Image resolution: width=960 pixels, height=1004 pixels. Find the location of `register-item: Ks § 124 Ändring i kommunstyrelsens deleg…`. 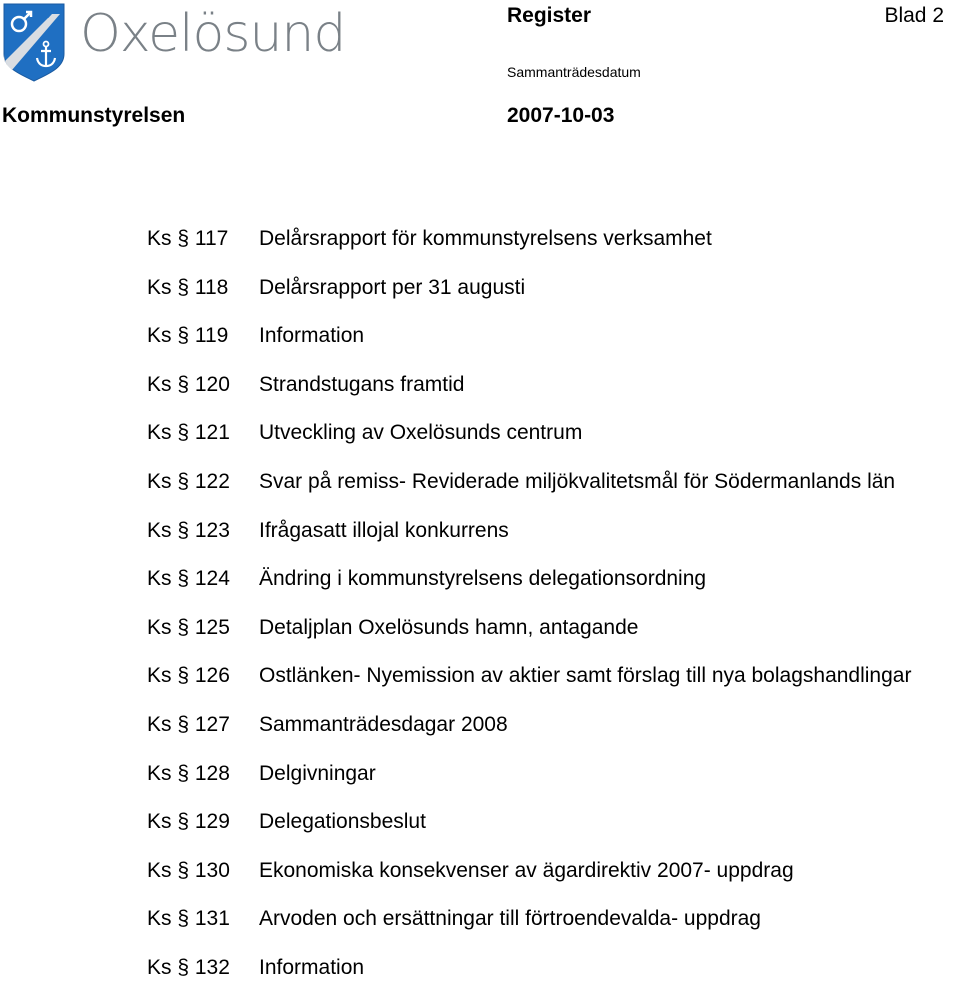

register-item: Ks § 124 Ändring i kommunstyrelsens deleg… is located at coordinates (529, 590).